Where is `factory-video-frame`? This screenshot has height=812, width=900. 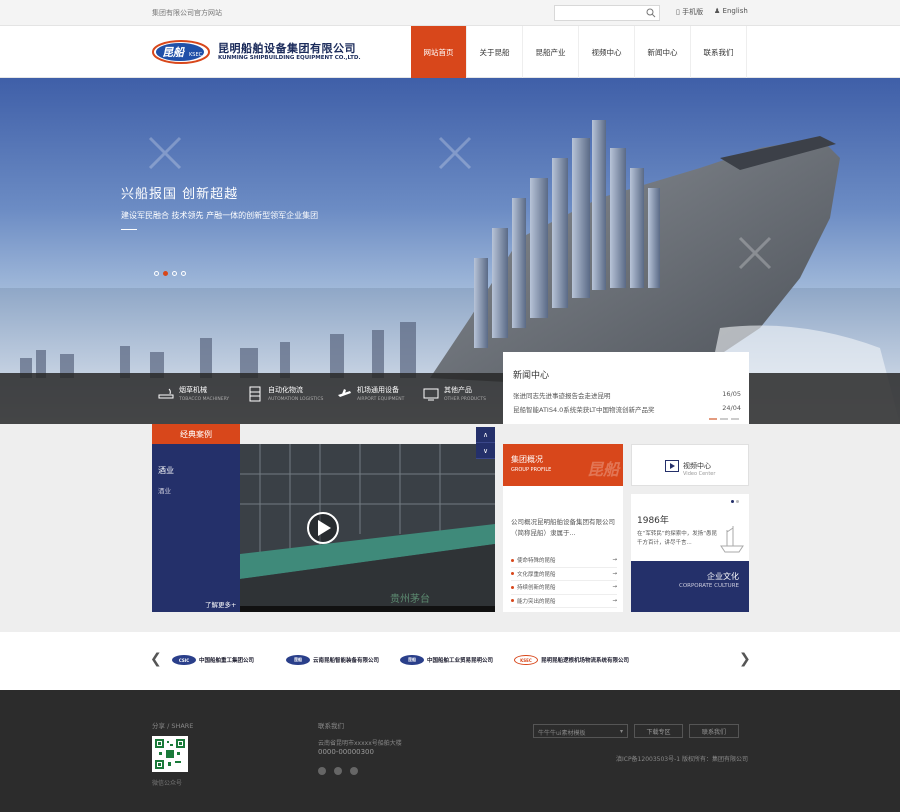
factory-video-frame is located at coordinates (367, 528).